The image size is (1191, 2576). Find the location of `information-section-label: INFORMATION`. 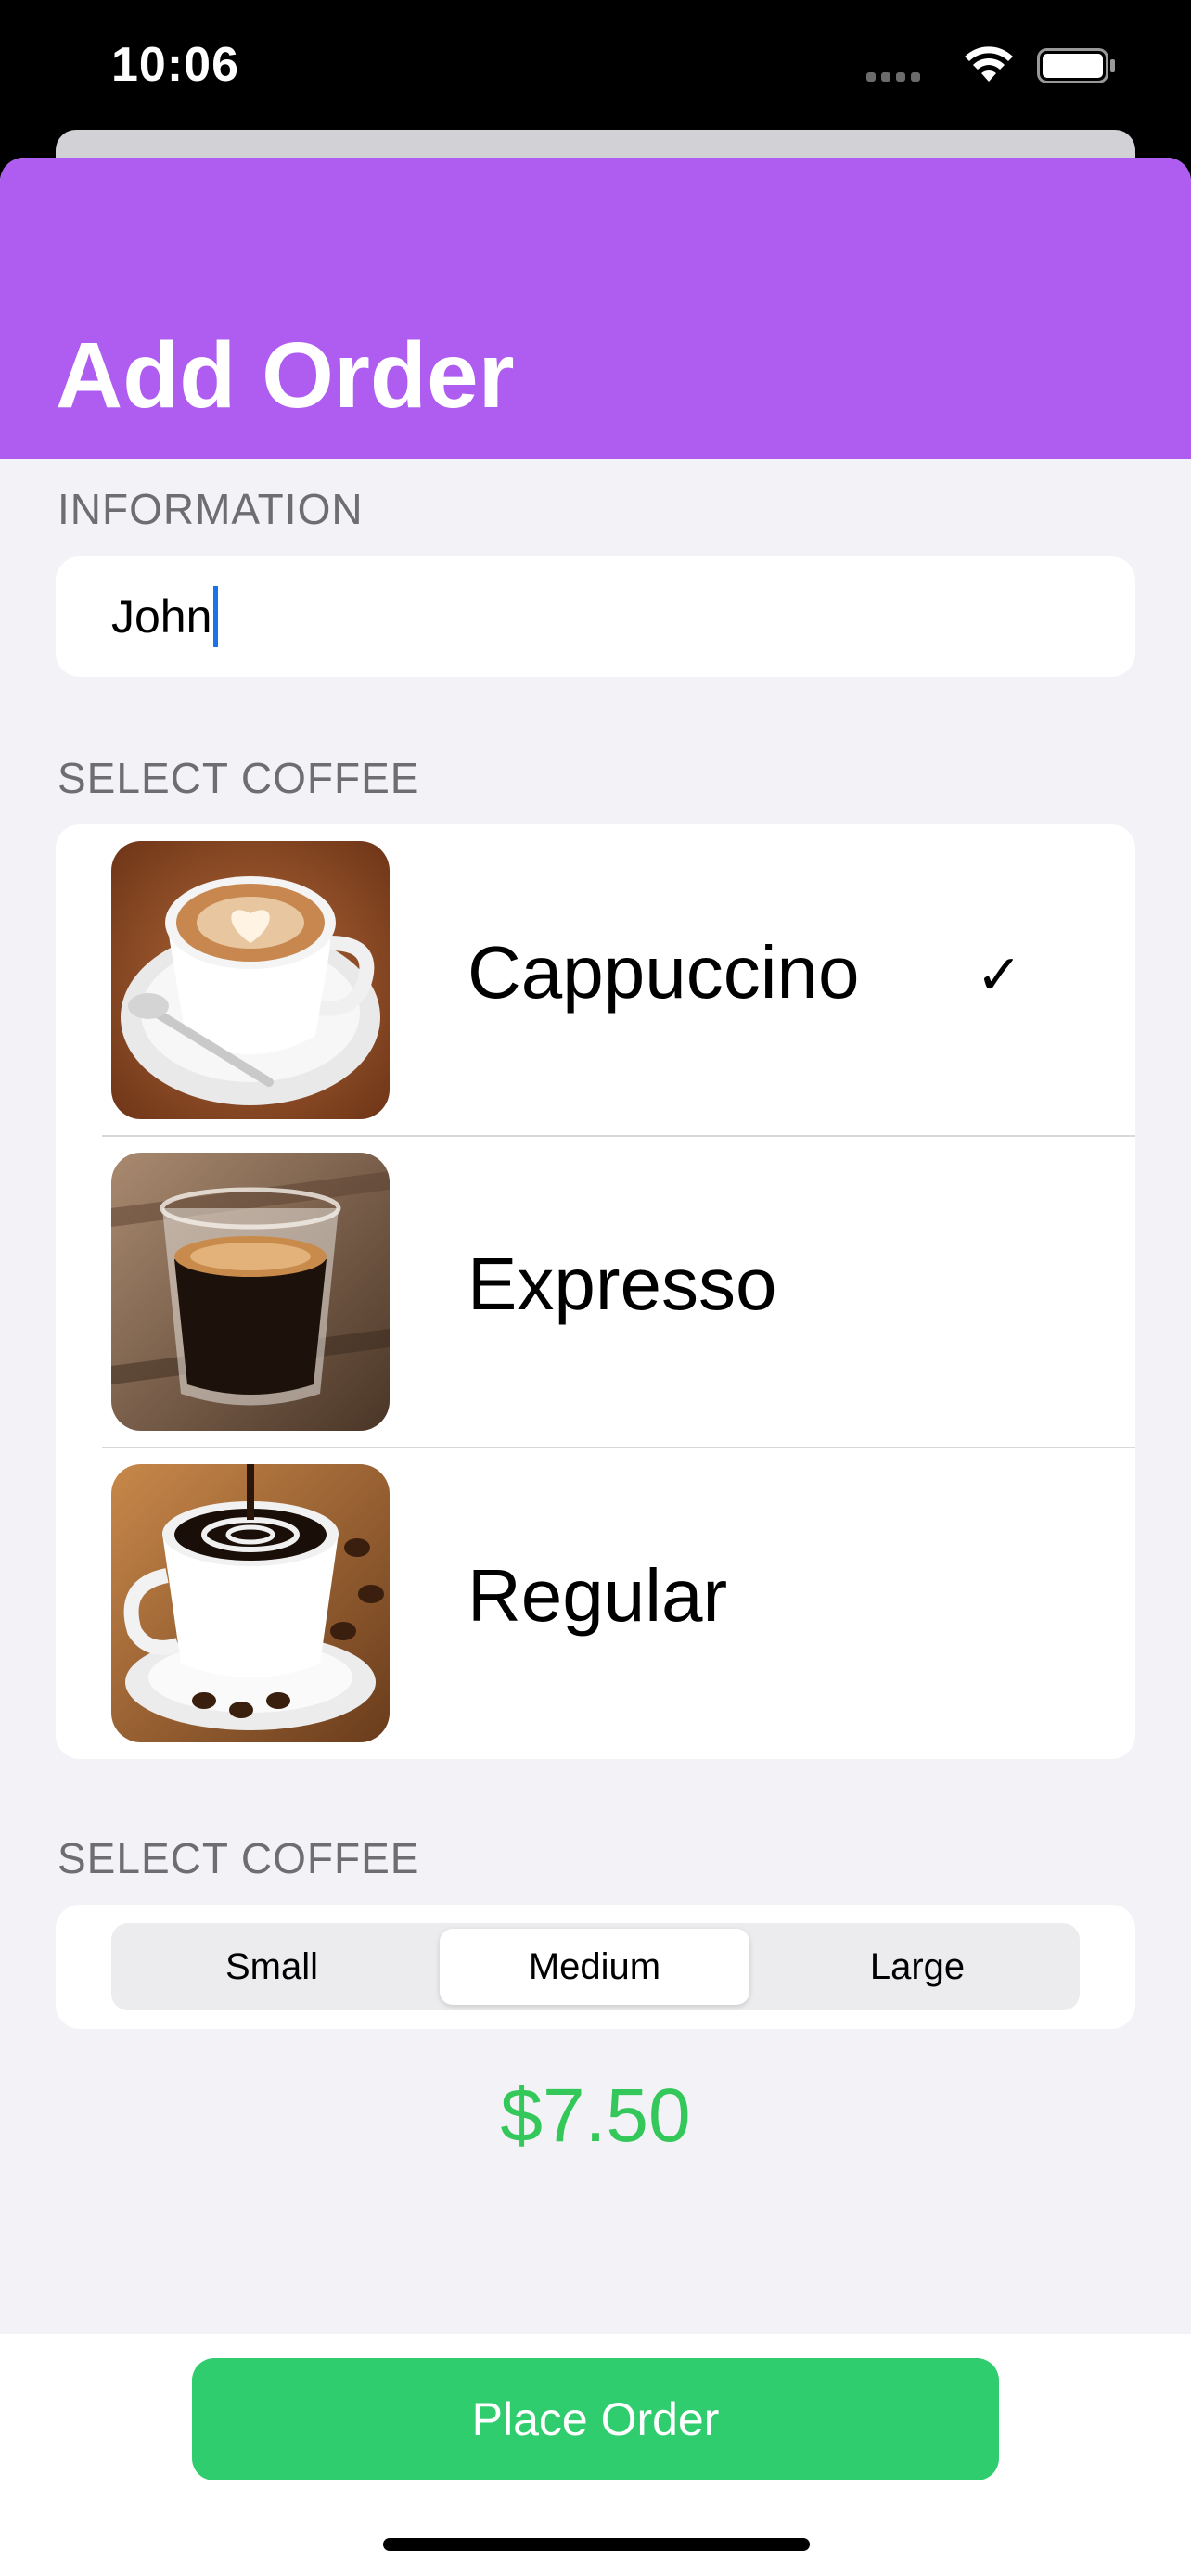

information-section-label: INFORMATION is located at coordinates (211, 509).